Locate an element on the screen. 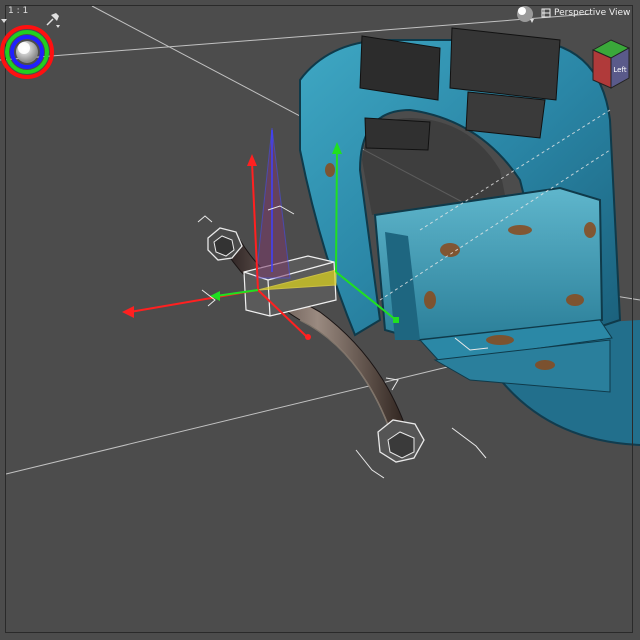 The height and width of the screenshot is (640, 640). orientation-gizmo-icon is located at coordinates (28, 53).